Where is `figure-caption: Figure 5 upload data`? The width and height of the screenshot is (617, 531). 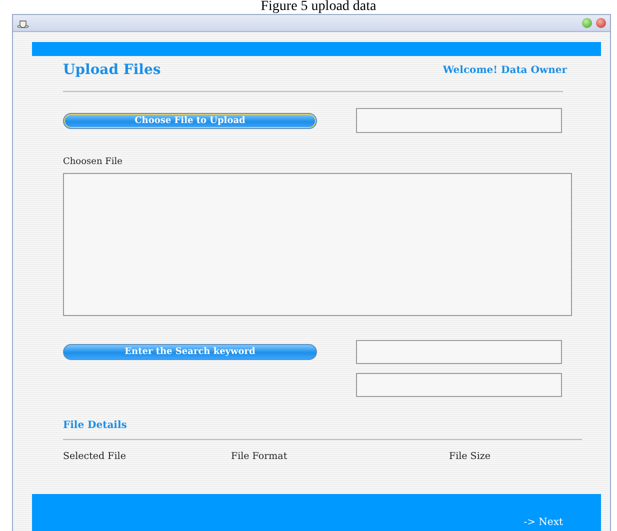 figure-caption: Figure 5 upload data is located at coordinates (318, 7).